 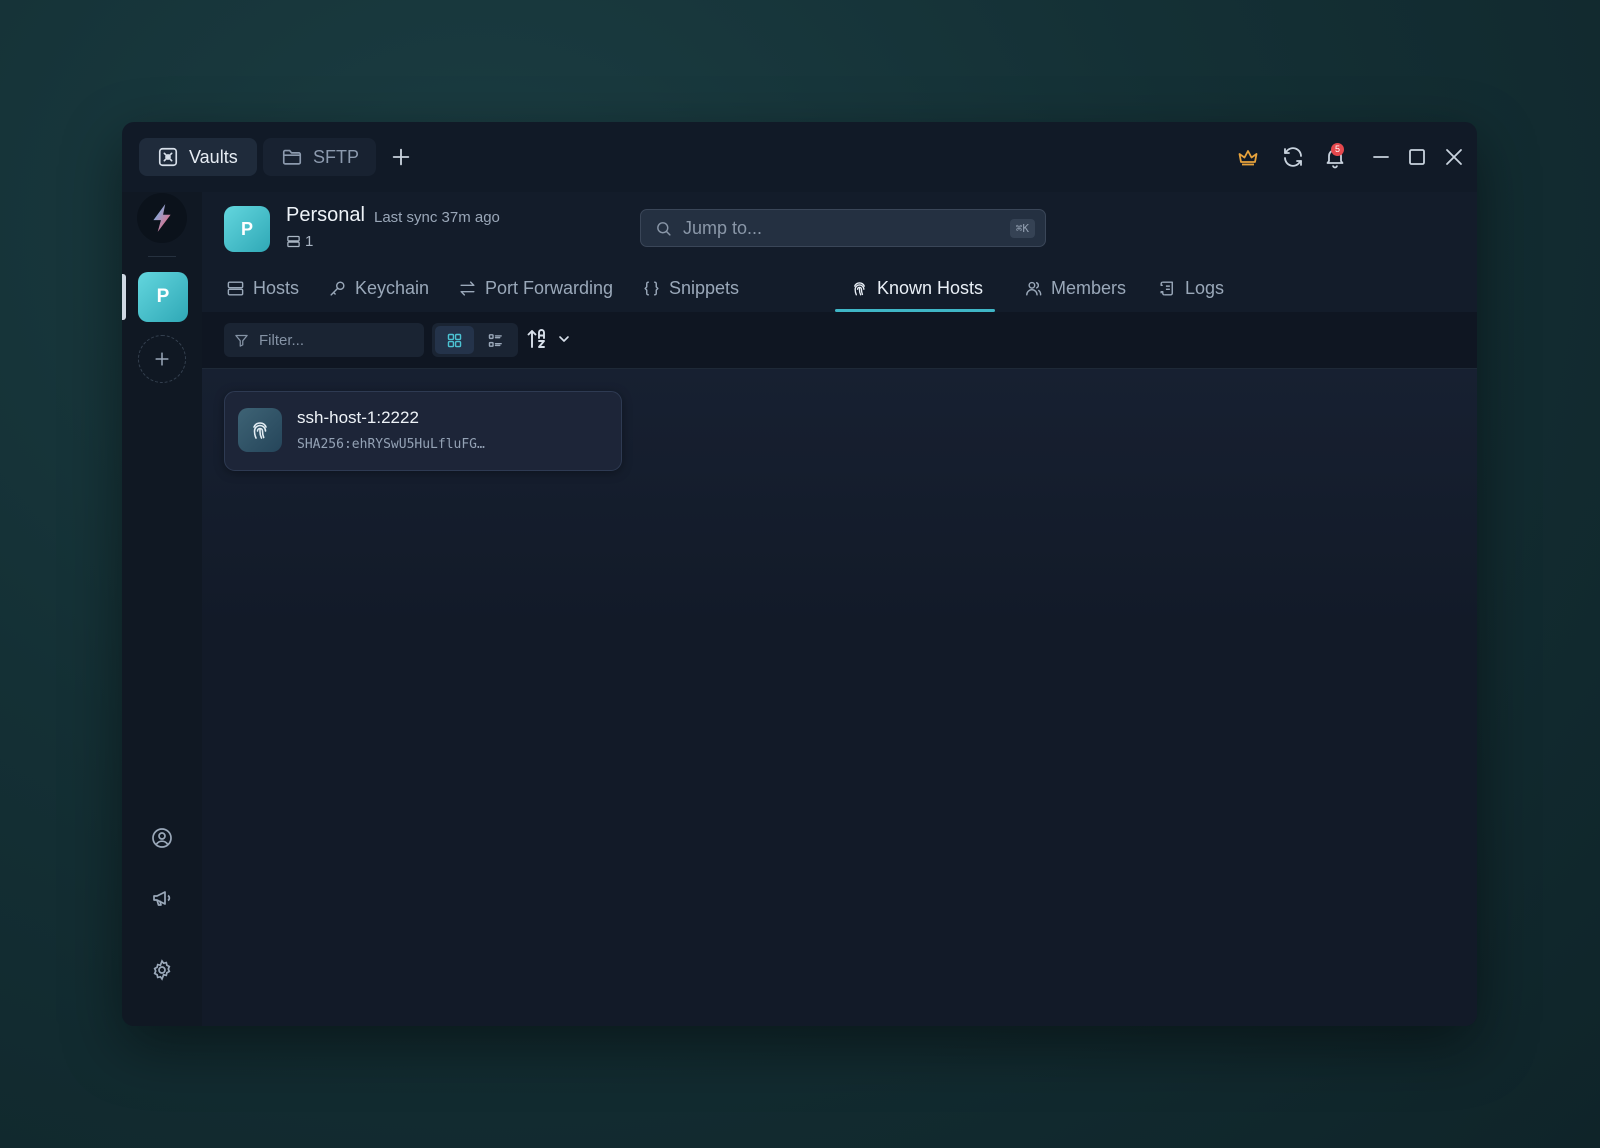 I want to click on sort-button, so click(x=549, y=339).